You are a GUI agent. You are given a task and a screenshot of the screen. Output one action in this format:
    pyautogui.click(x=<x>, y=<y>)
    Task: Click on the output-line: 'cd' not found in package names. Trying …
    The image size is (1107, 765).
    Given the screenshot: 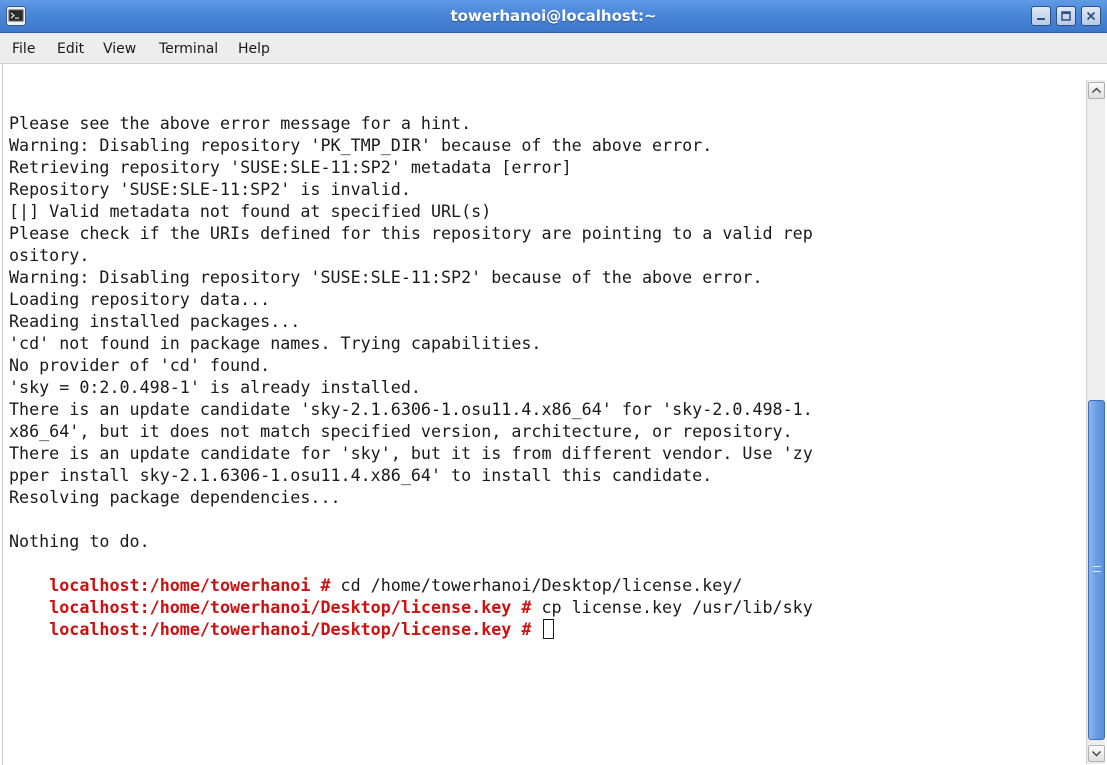 What is the action you would take?
    pyautogui.click(x=275, y=343)
    